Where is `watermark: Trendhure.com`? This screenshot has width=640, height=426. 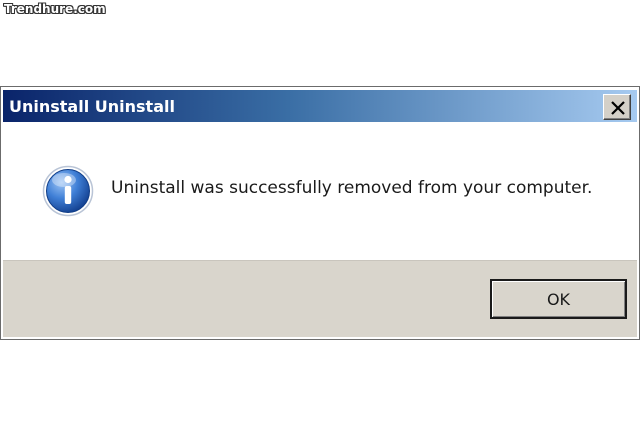
watermark: Trendhure.com is located at coordinates (55, 9).